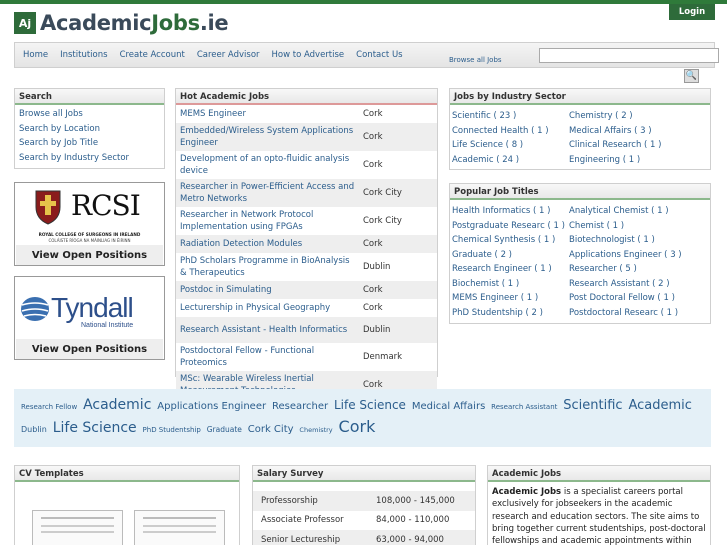 The image size is (727, 545). I want to click on job-location: Cork City, so click(382, 221).